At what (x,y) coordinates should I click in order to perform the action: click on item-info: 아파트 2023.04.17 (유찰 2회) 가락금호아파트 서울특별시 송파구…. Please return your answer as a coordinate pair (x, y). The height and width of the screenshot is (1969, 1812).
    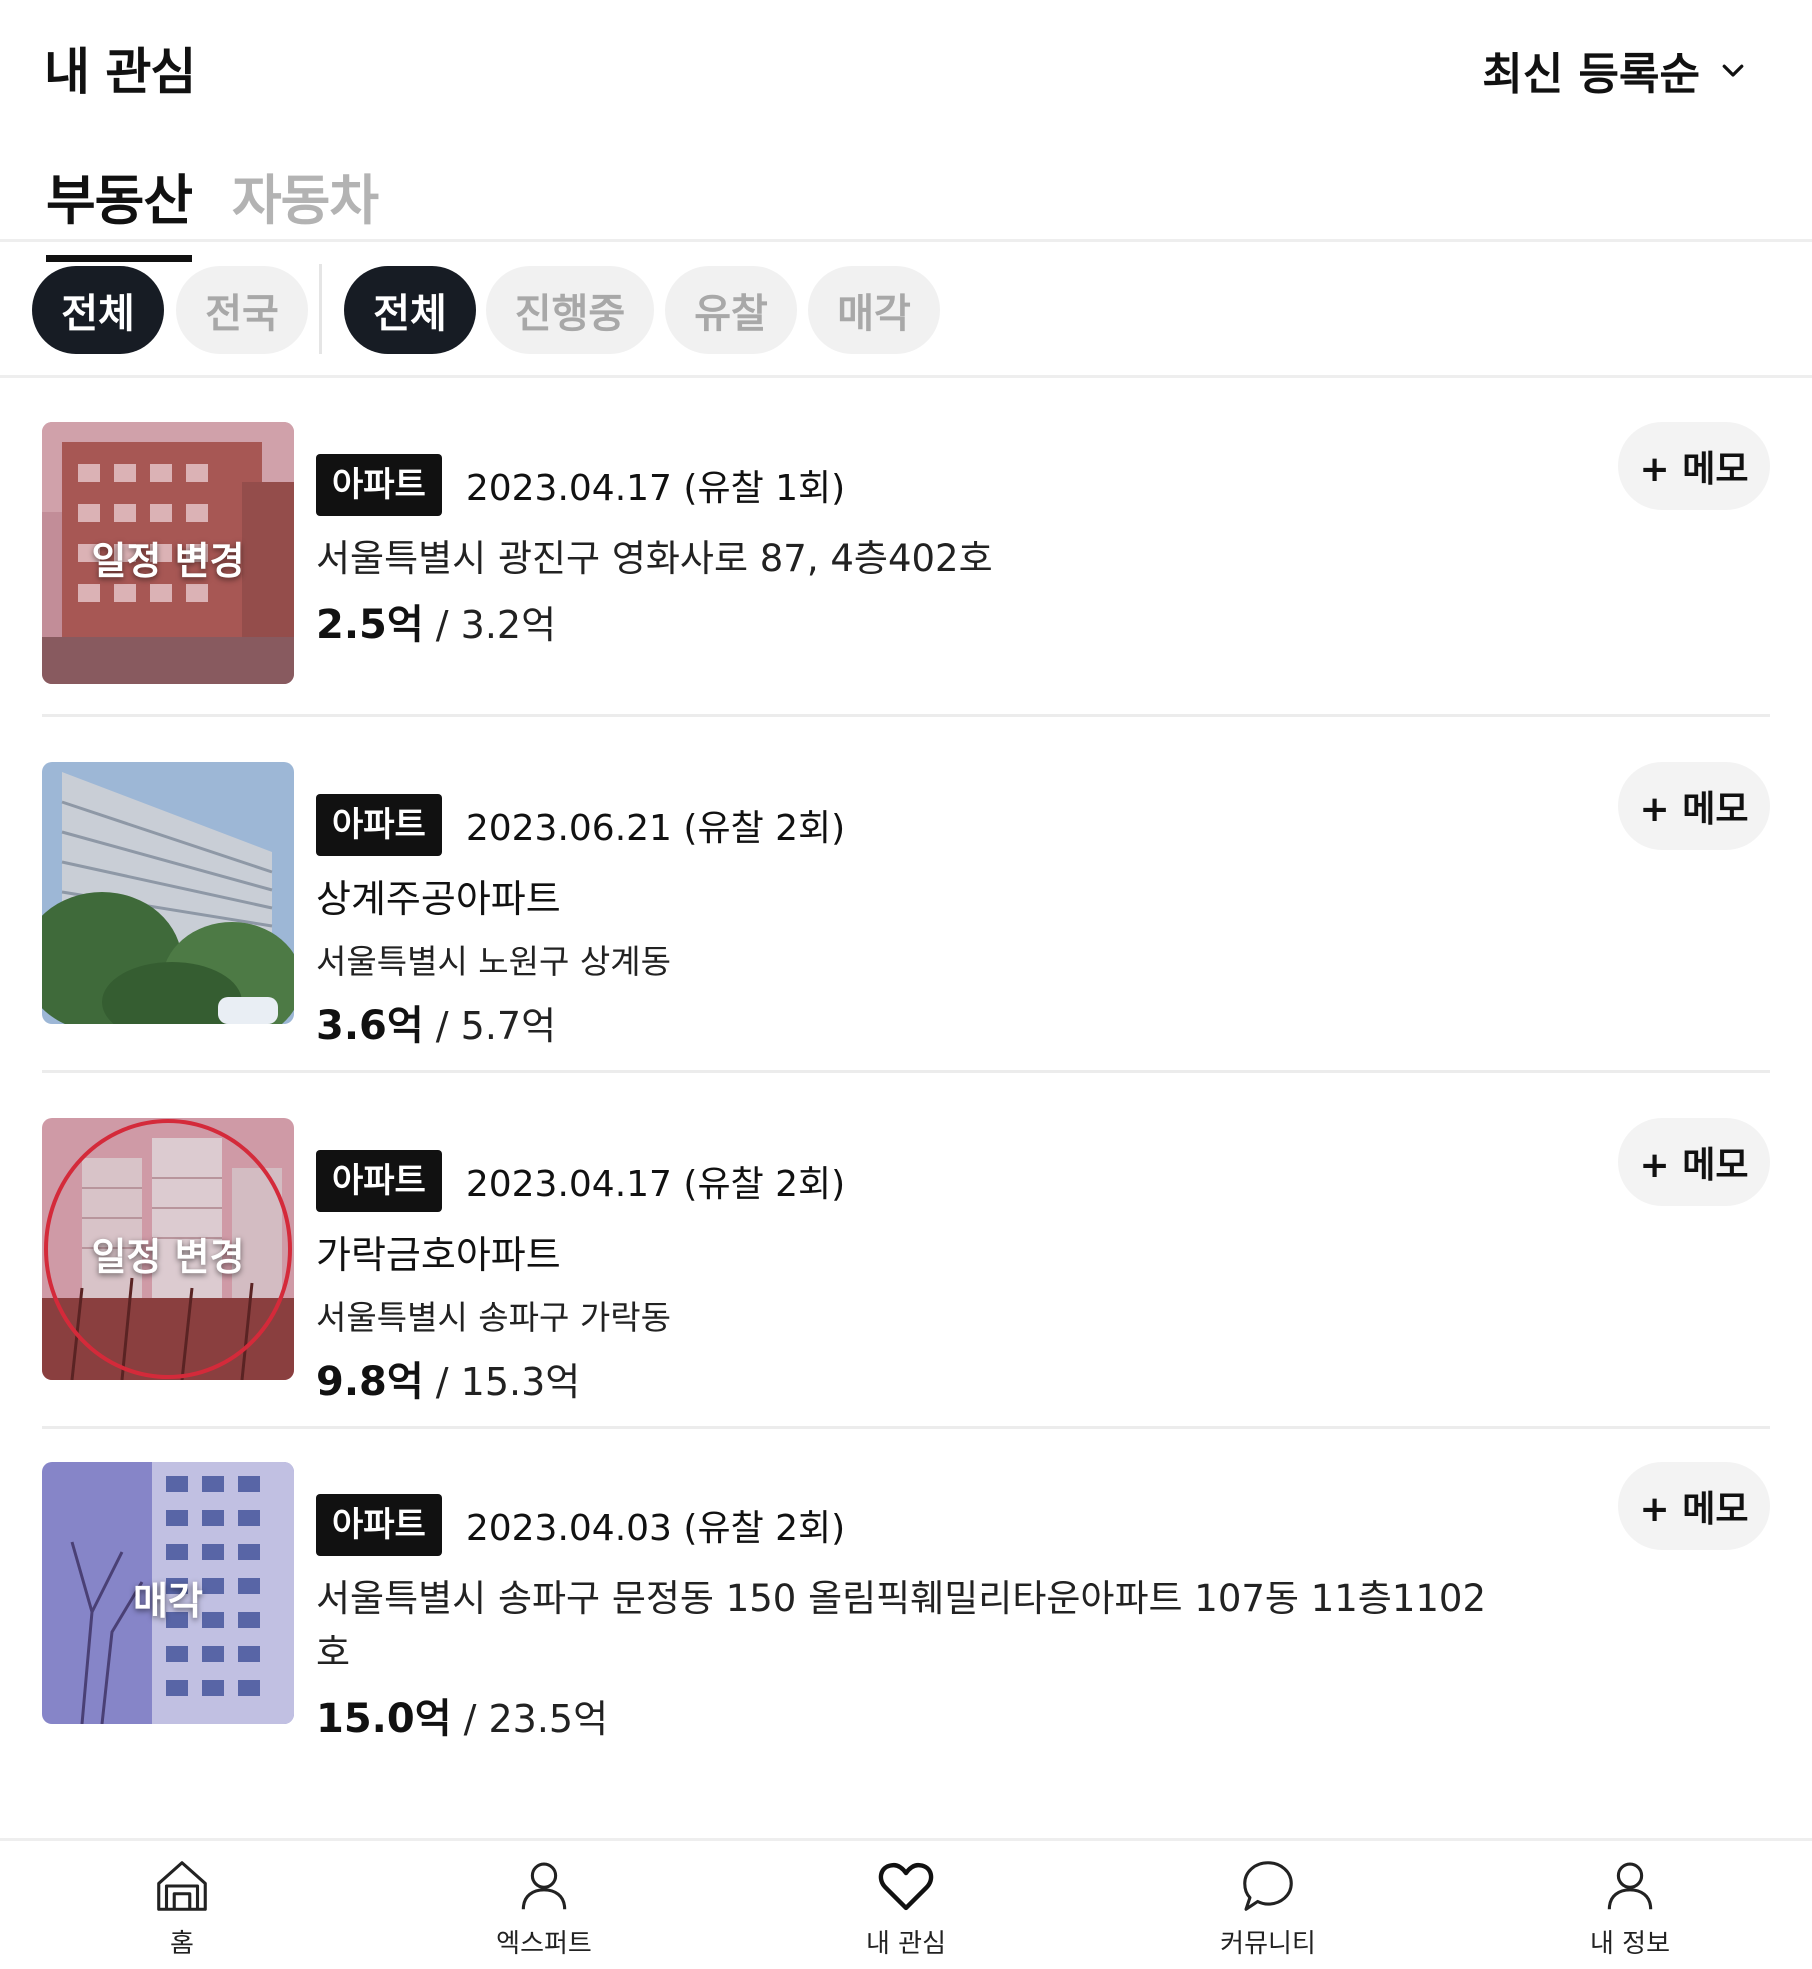
    Looking at the image, I should click on (906, 1278).